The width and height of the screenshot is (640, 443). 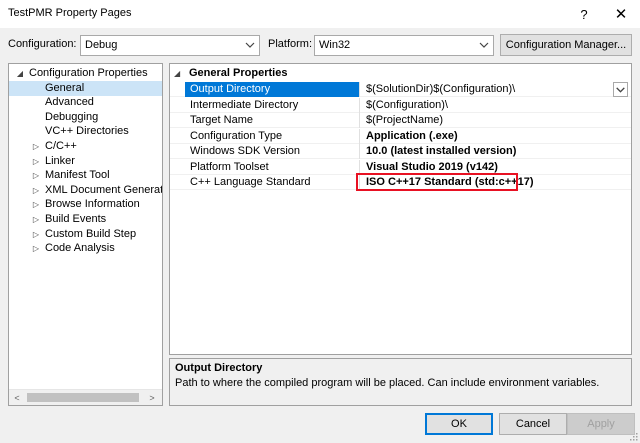 I want to click on scroll-left-arrow: <, so click(x=17, y=398).